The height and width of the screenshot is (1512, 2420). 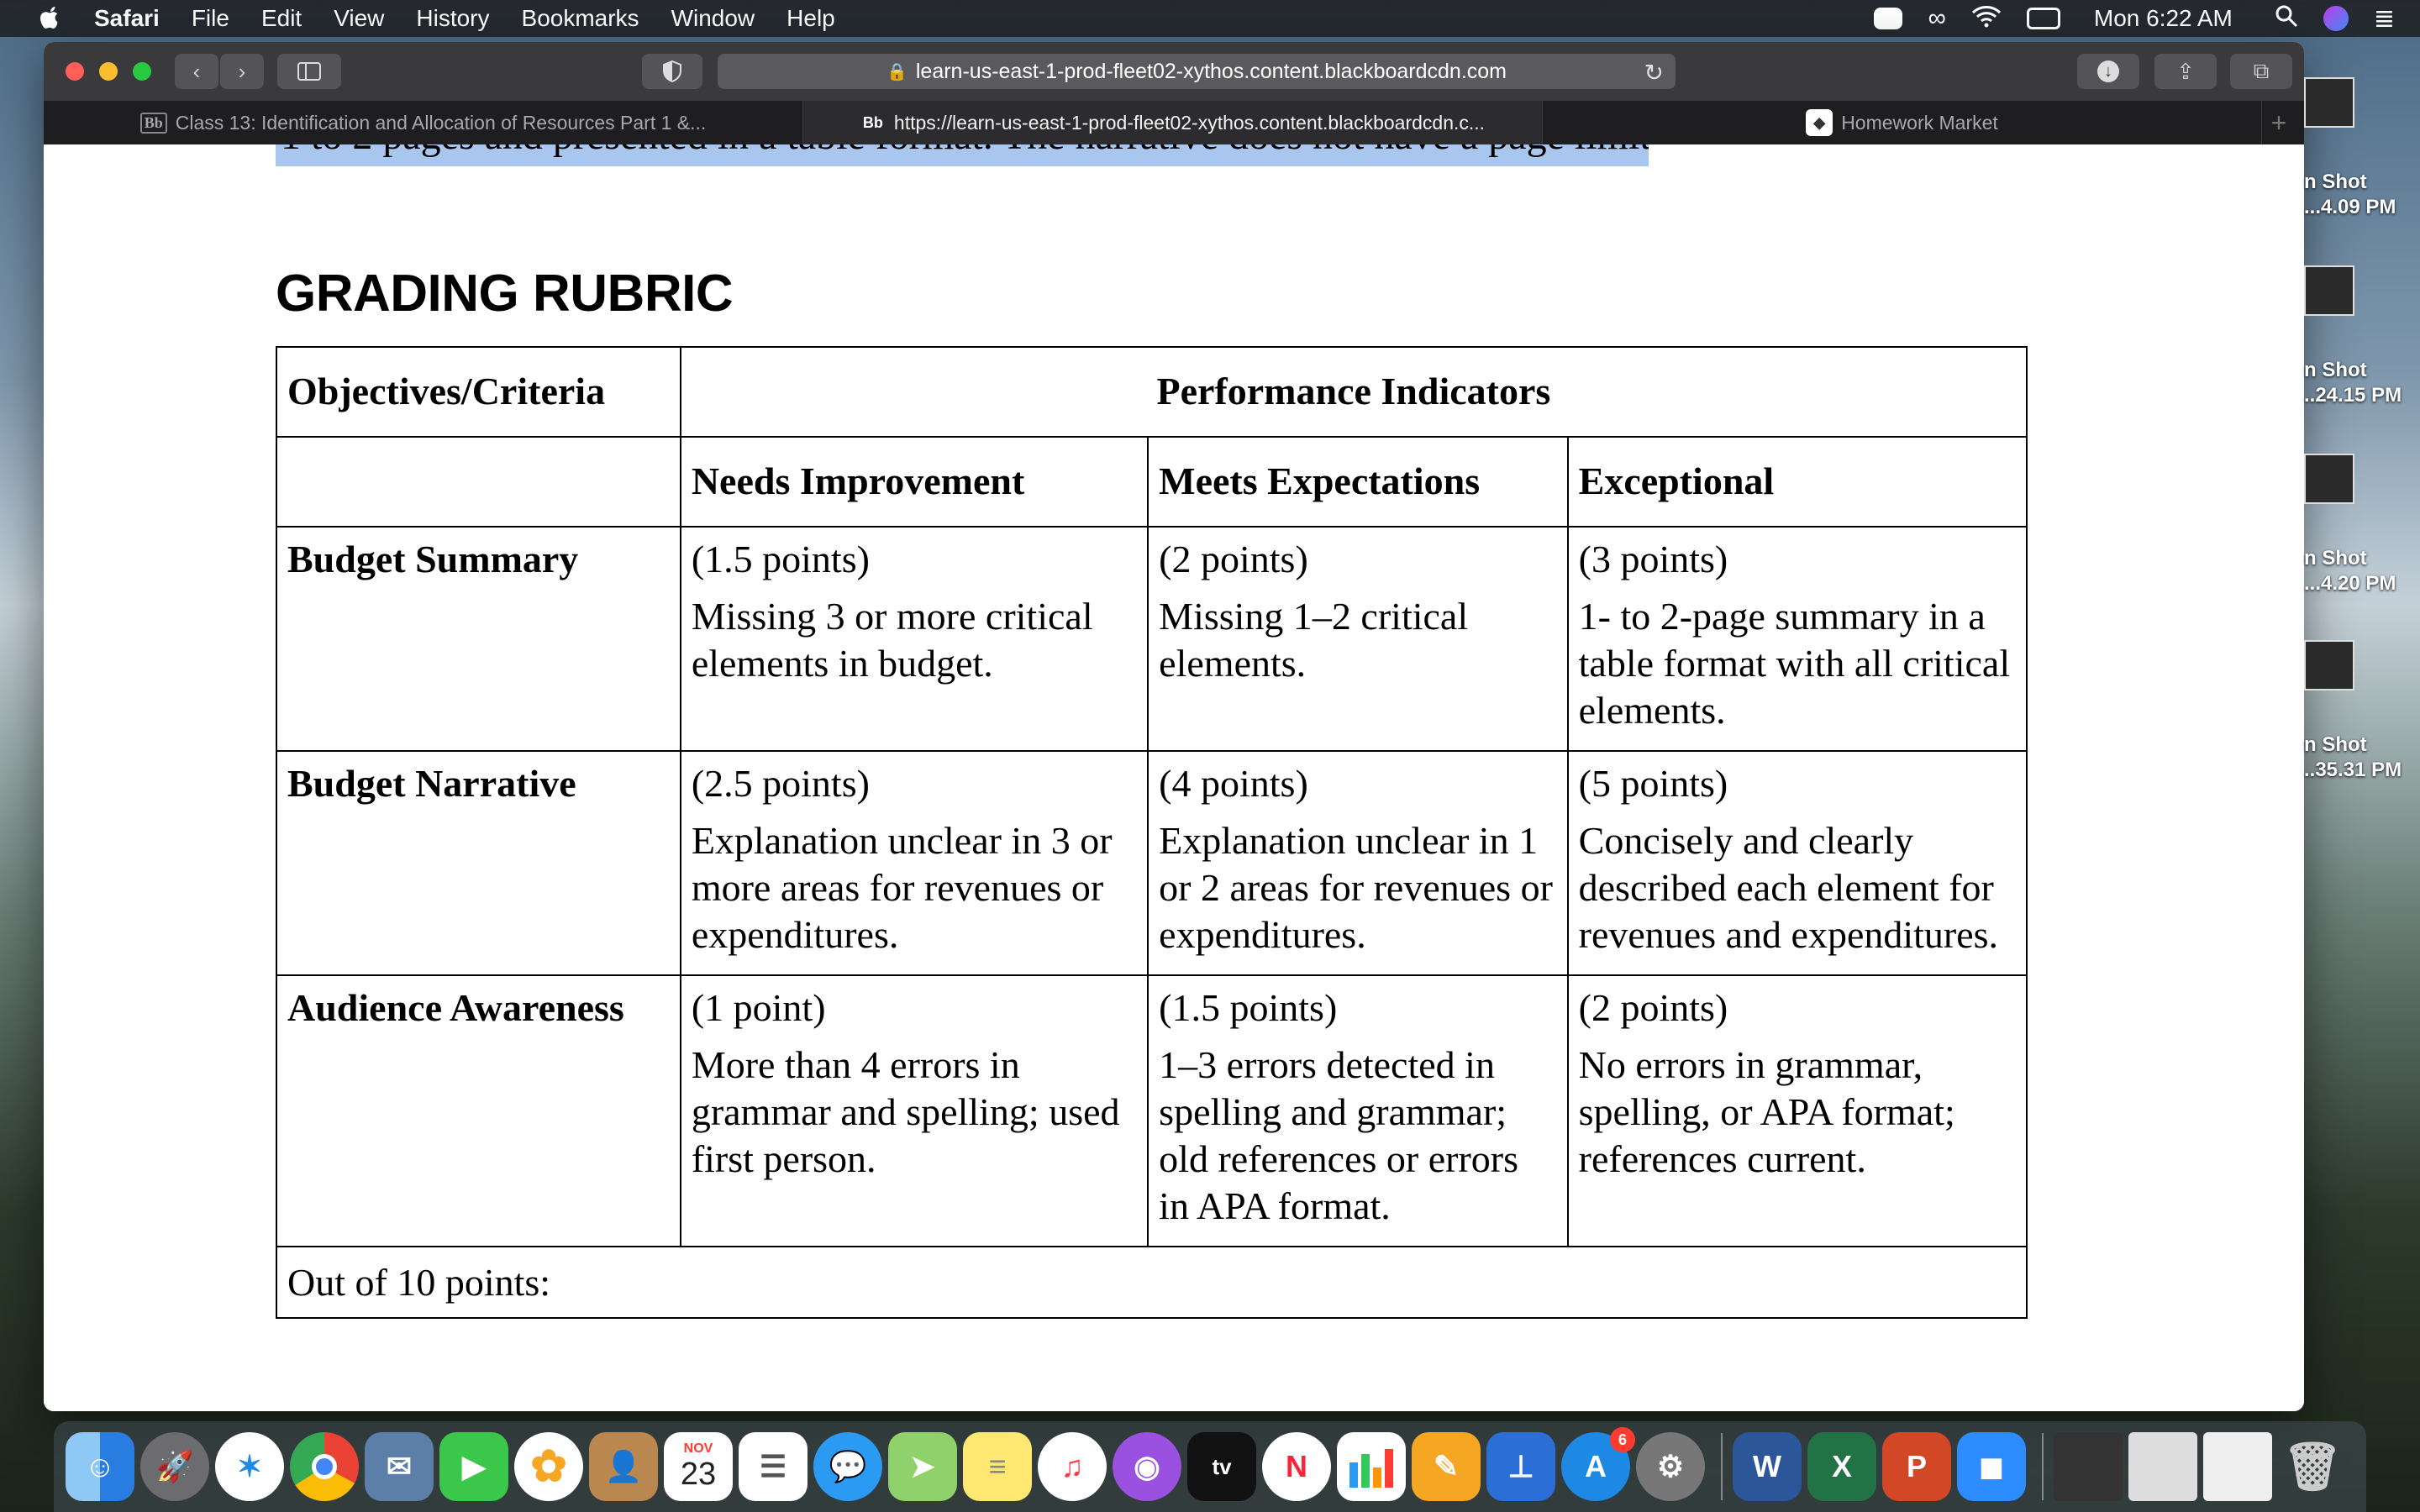 What do you see at coordinates (324, 1466) in the screenshot?
I see `chrome-icon` at bounding box center [324, 1466].